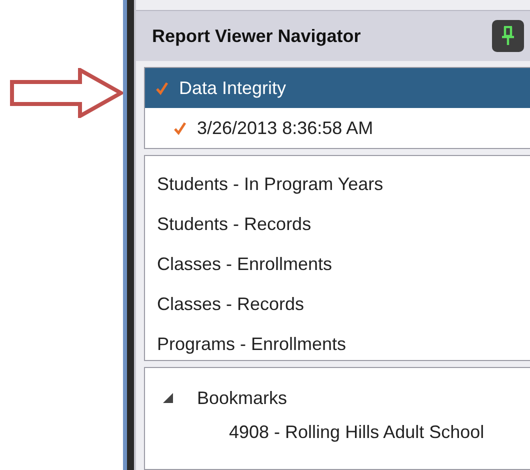  Describe the element at coordinates (256, 36) in the screenshot. I see `panel-title: Report Viewer Navigator` at that location.